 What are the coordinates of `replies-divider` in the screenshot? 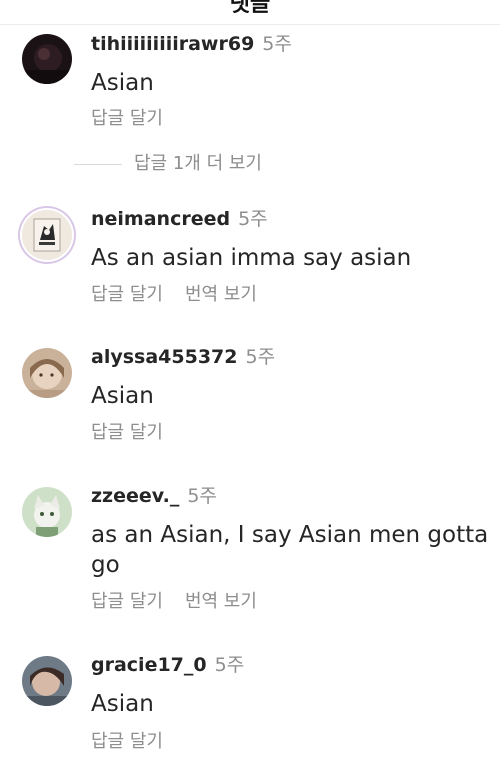 It's located at (98, 164).